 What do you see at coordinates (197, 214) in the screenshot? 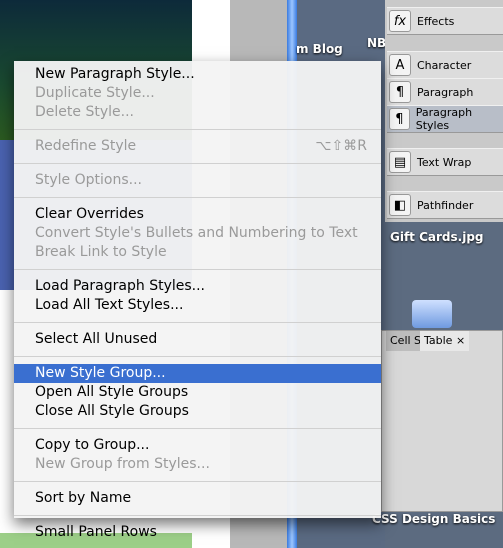
I see `menu-item-clear-overrides: Clear Overrides` at bounding box center [197, 214].